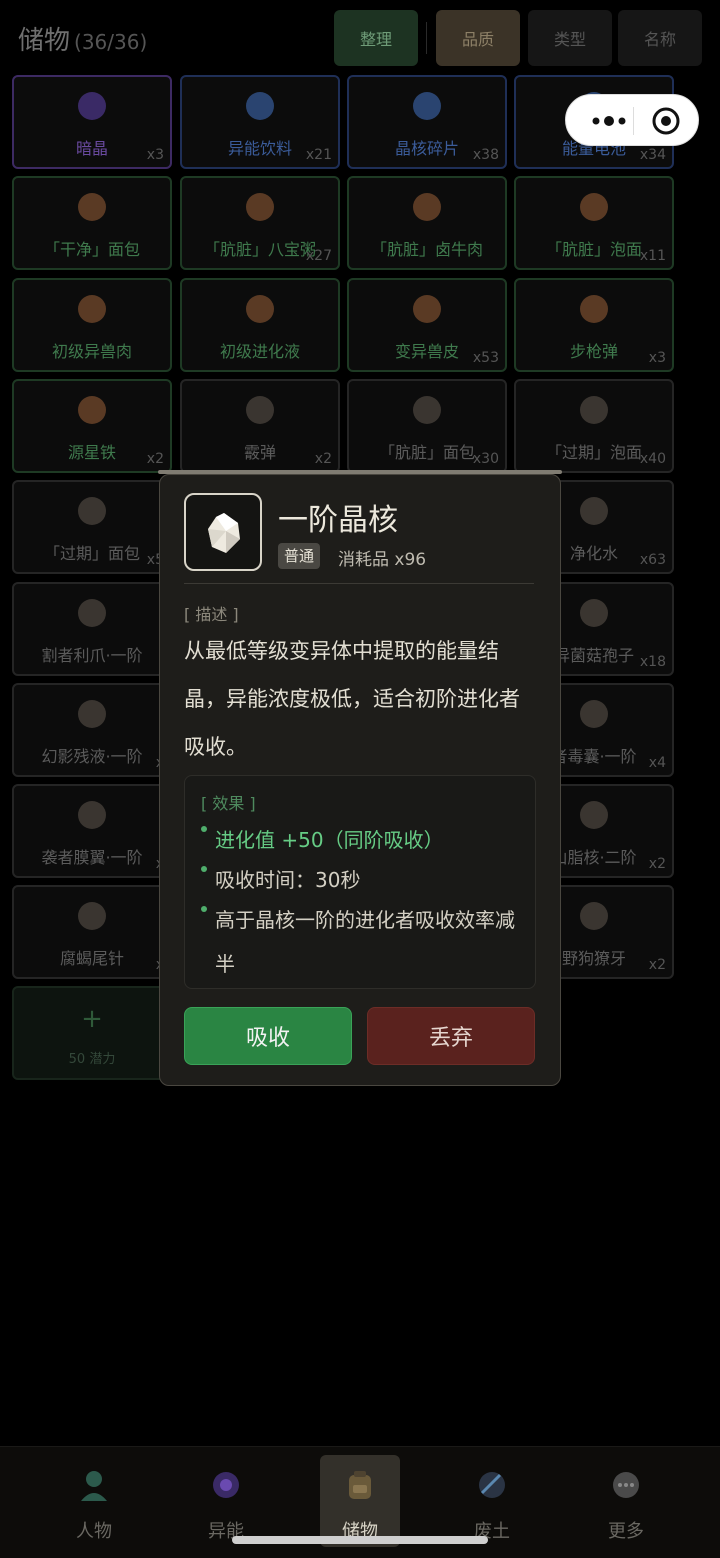 The width and height of the screenshot is (720, 1558). Describe the element at coordinates (492, 1485) in the screenshot. I see `wasteland-icon` at that location.